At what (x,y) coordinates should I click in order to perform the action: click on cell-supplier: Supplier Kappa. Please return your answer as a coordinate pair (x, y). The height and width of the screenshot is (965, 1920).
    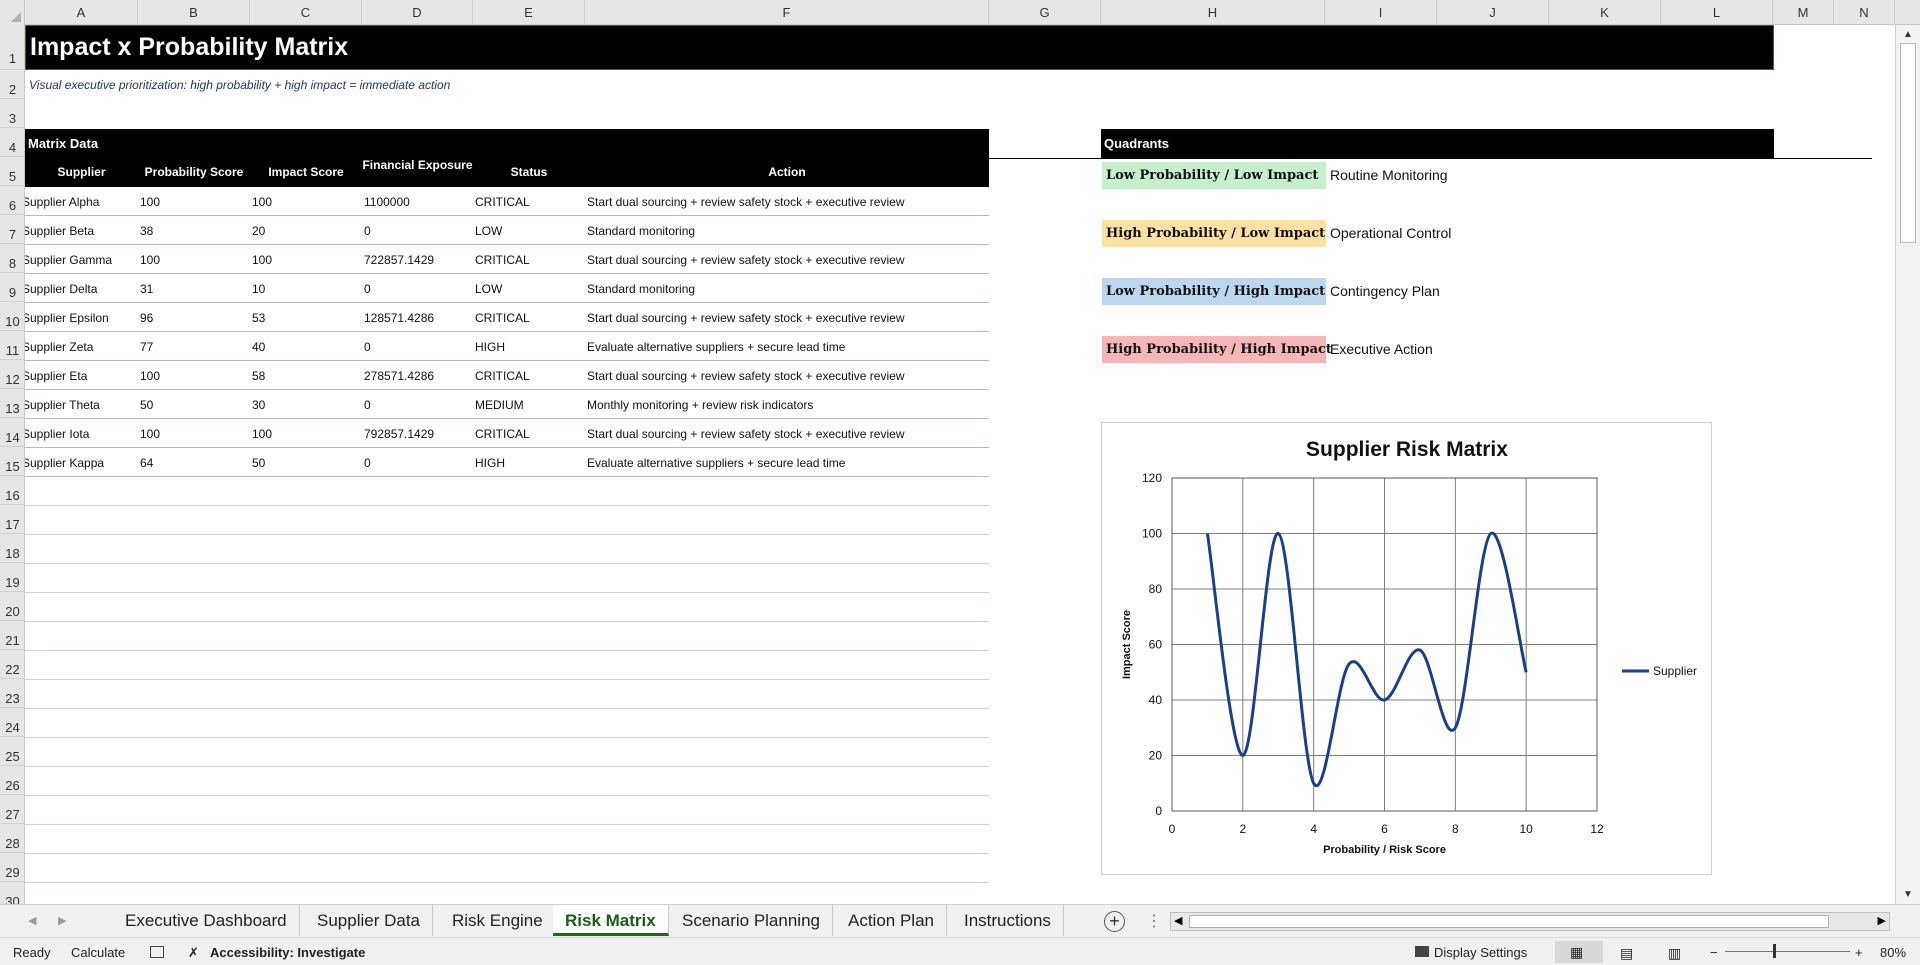
    Looking at the image, I should click on (64, 463).